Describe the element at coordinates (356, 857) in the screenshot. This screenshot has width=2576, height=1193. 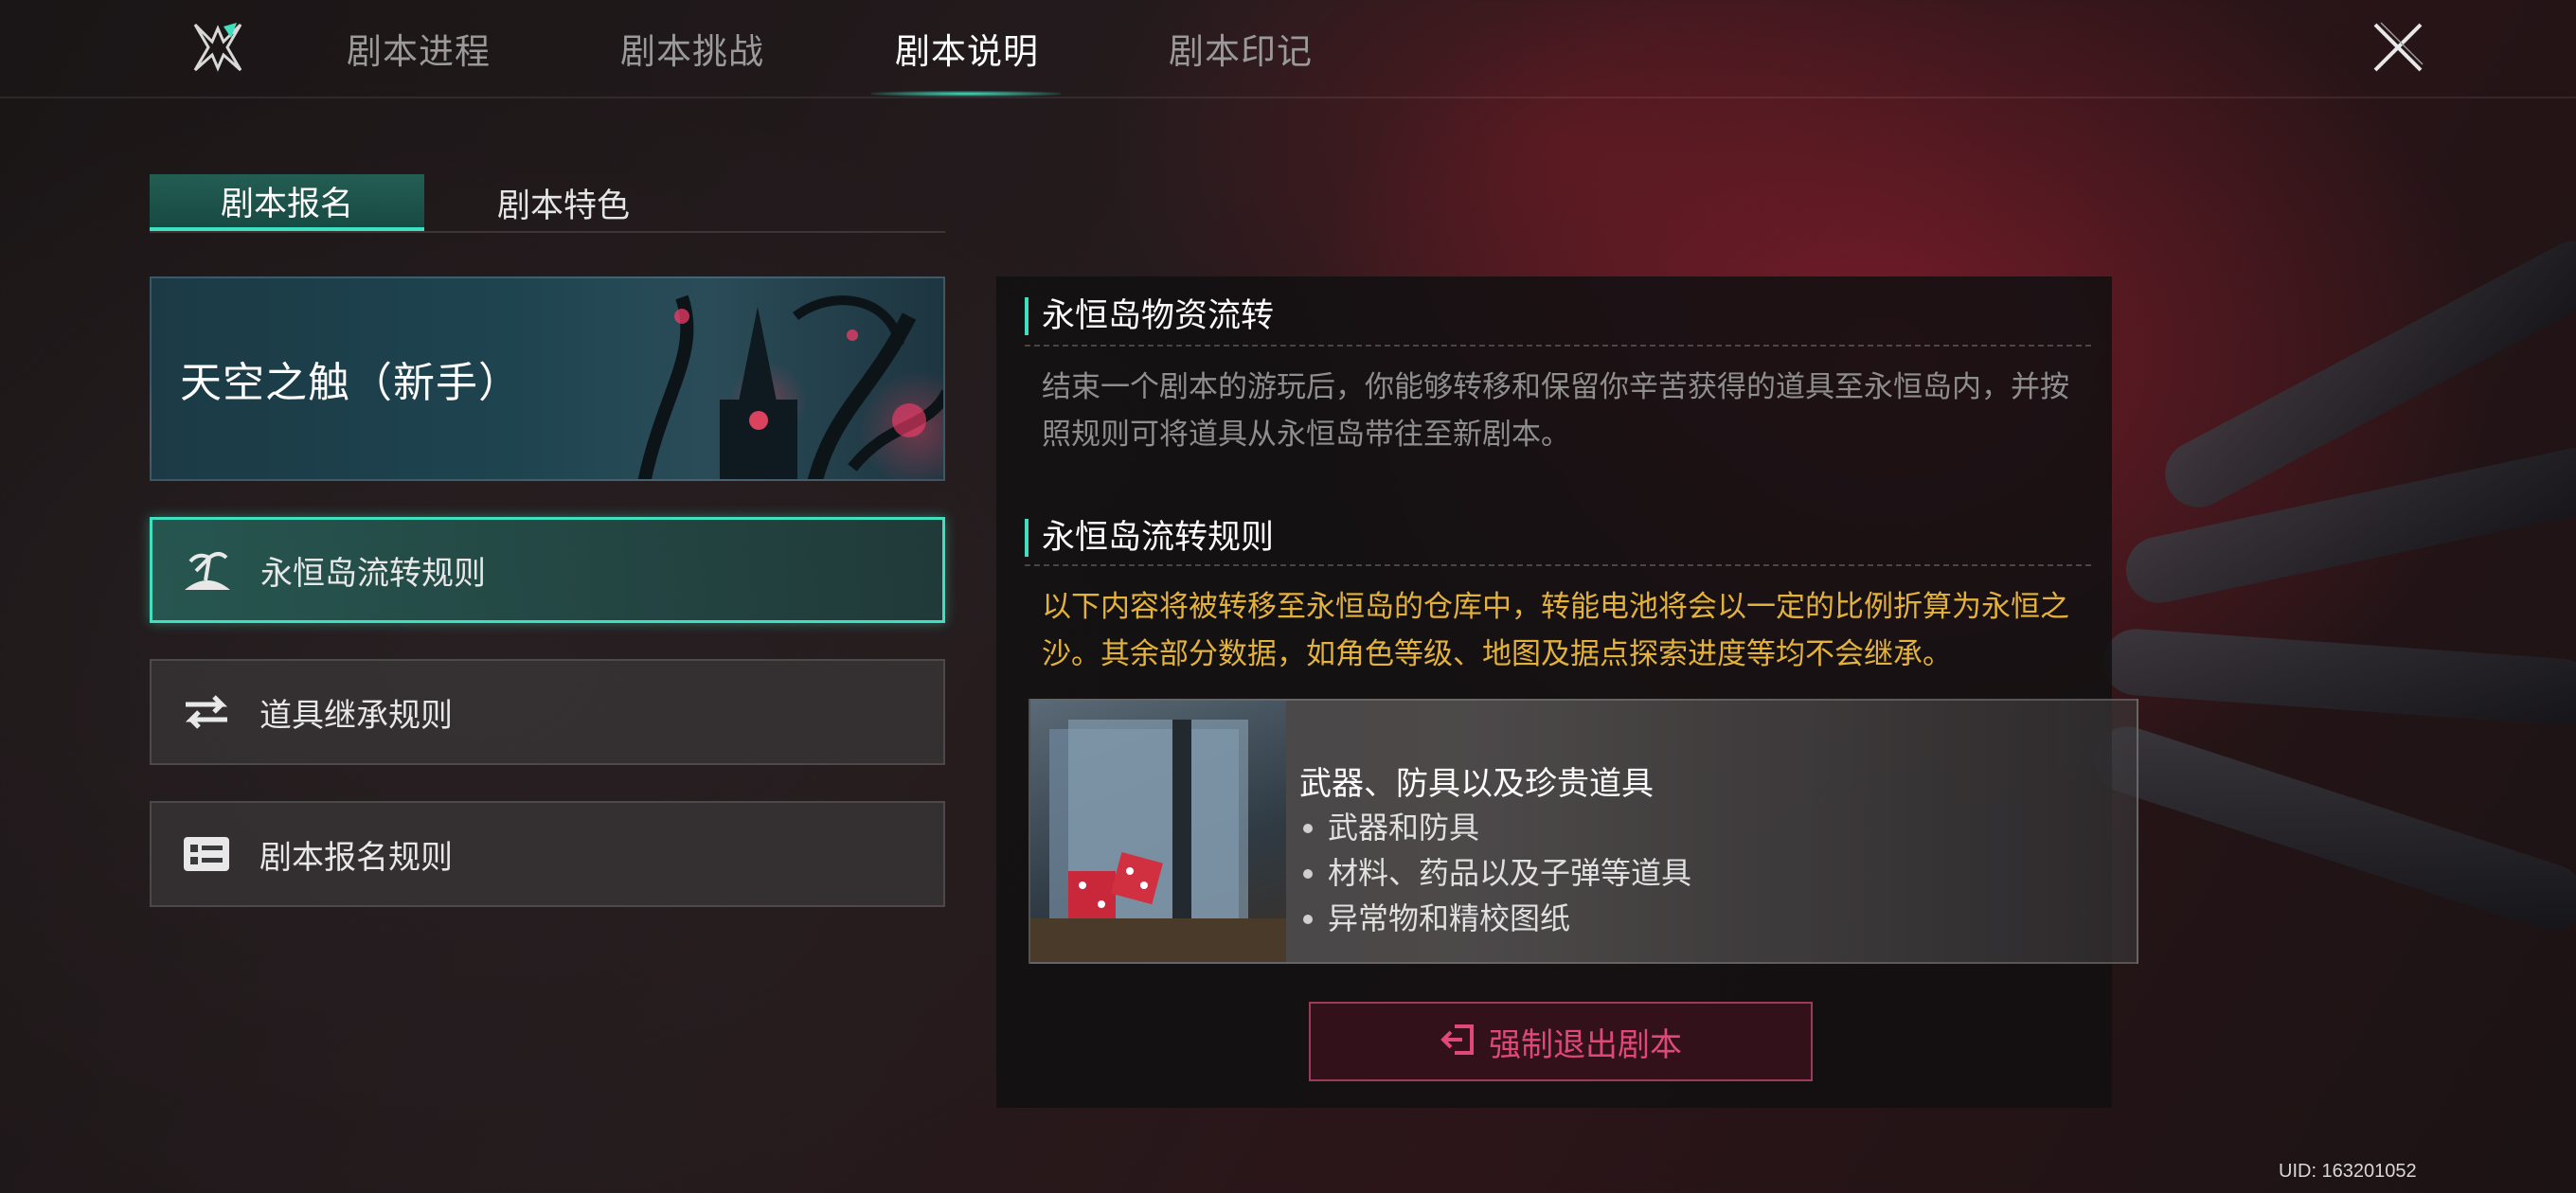
I see `menu-item-label: 剧本报名规则` at that location.